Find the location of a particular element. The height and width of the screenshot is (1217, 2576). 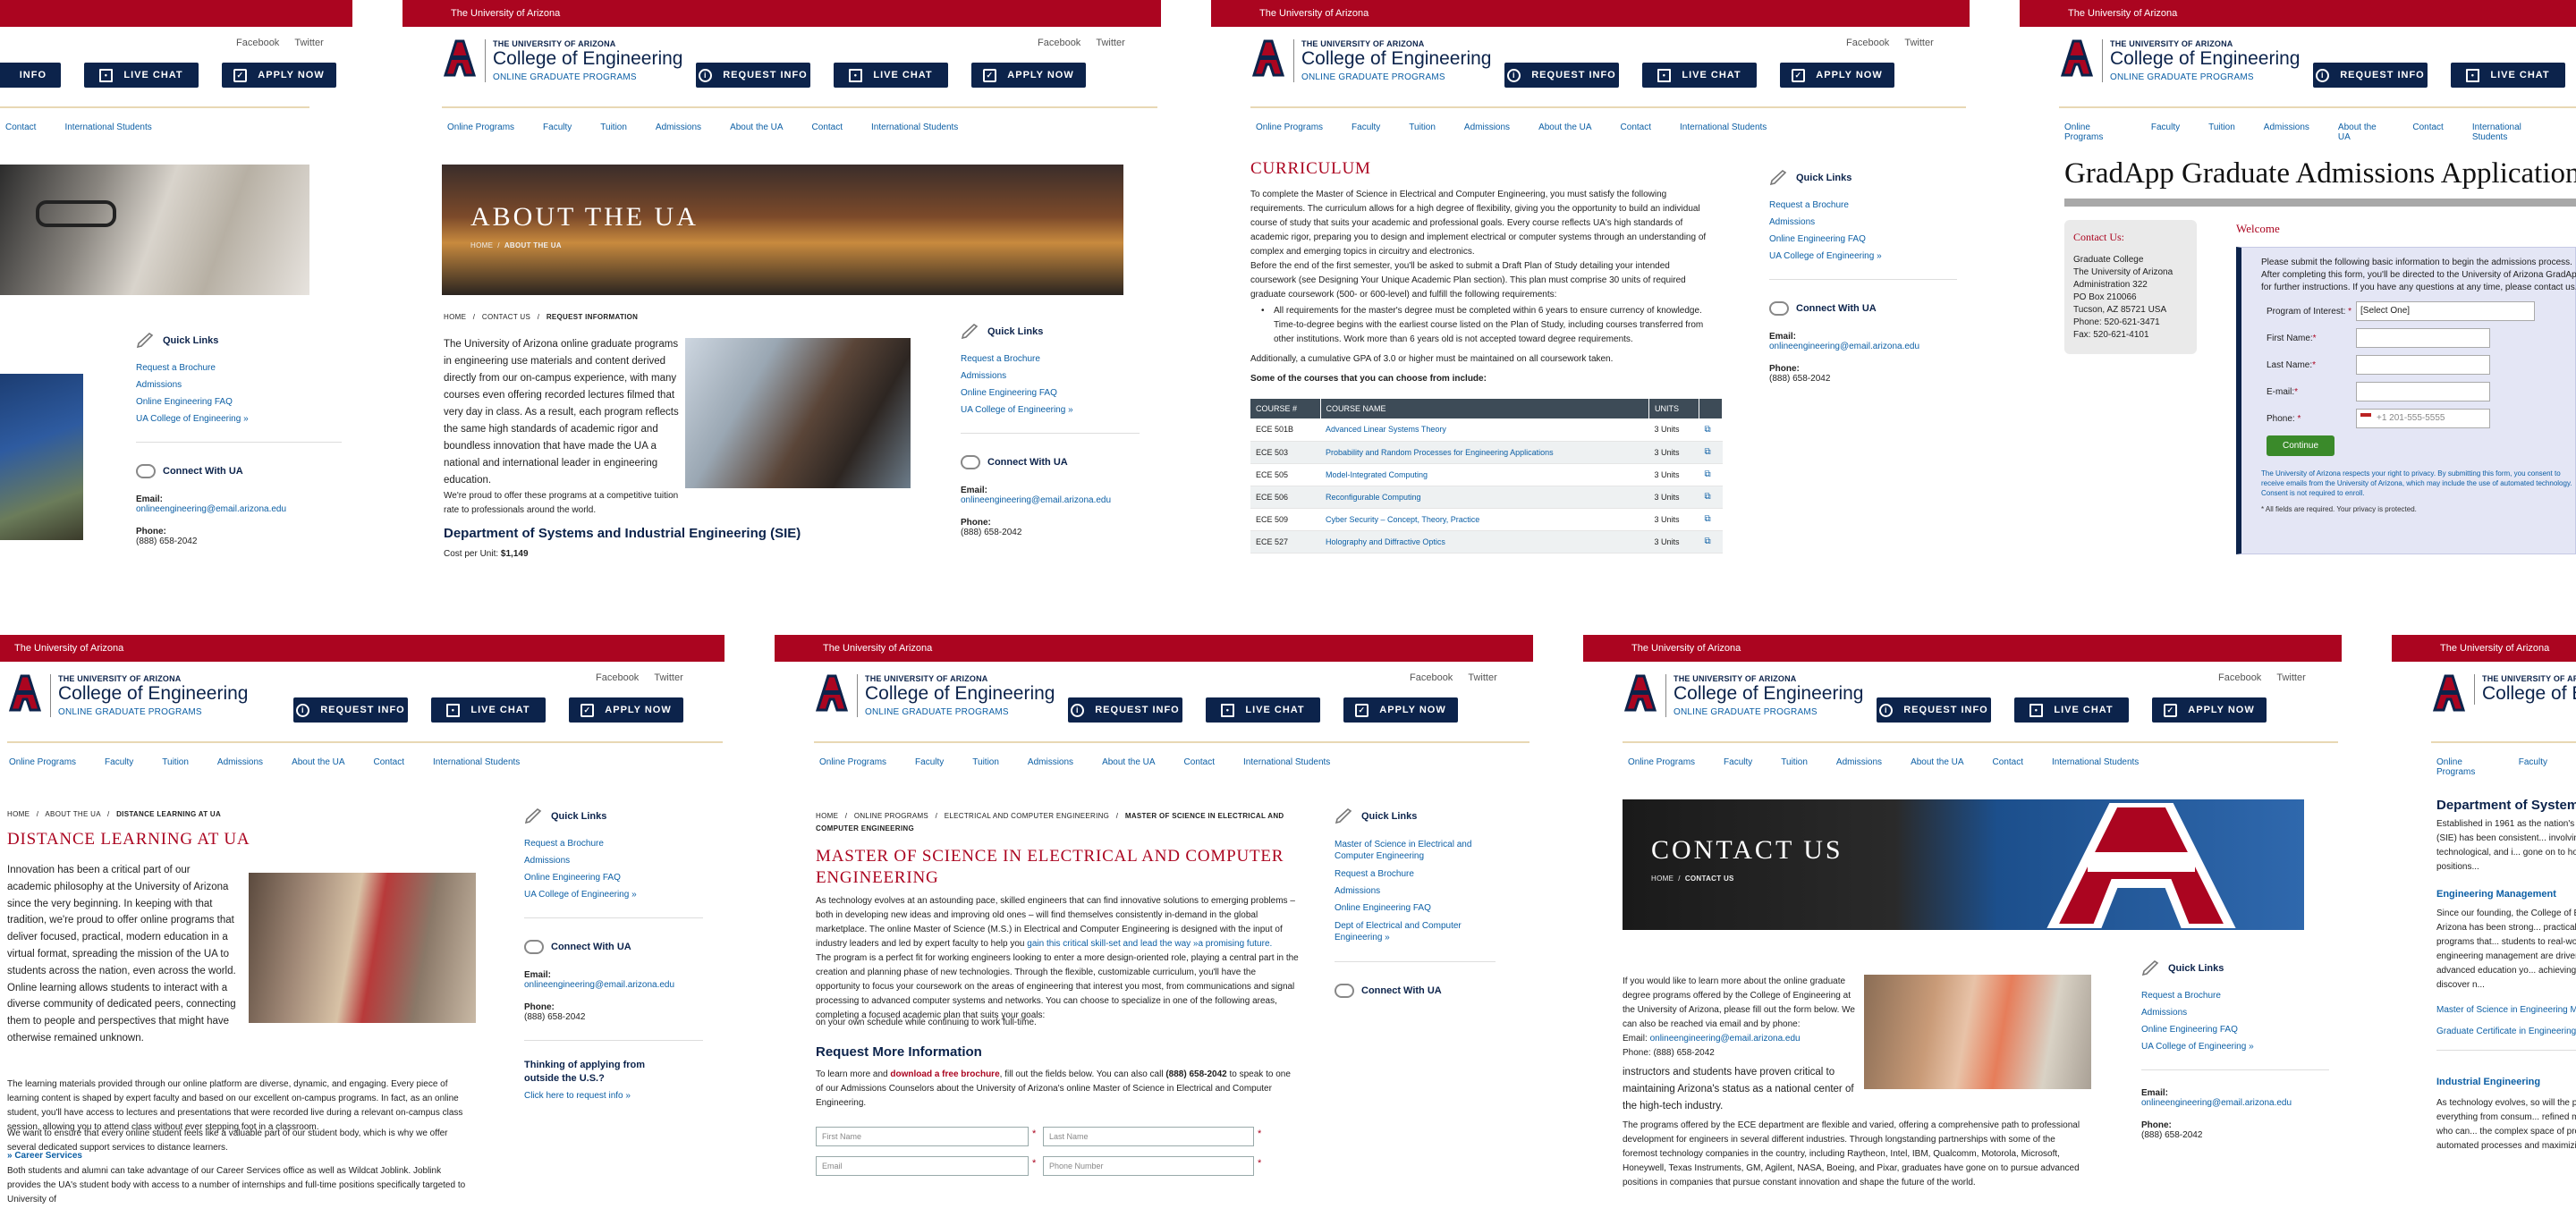

crumb-contact: CONTACT US is located at coordinates (506, 317).